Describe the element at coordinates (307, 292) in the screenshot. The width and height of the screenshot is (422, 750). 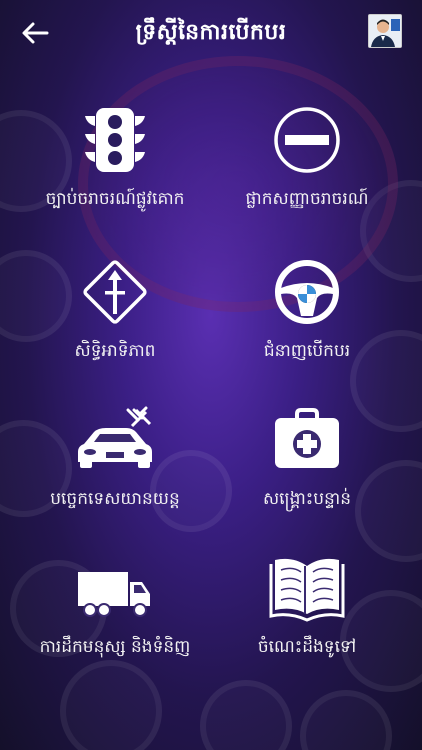
I see `steering-wheel-icon` at that location.